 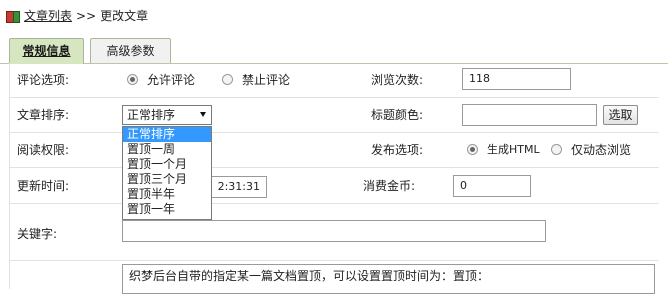 What do you see at coordinates (167, 194) in the screenshot?
I see `sort-option: 置顶半年` at bounding box center [167, 194].